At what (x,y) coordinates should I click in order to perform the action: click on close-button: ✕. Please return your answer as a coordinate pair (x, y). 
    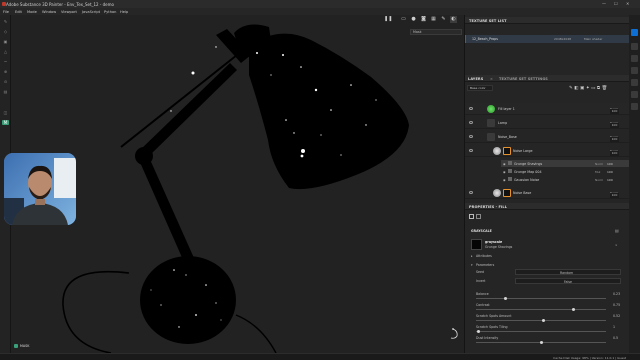
    Looking at the image, I should click on (627, 3).